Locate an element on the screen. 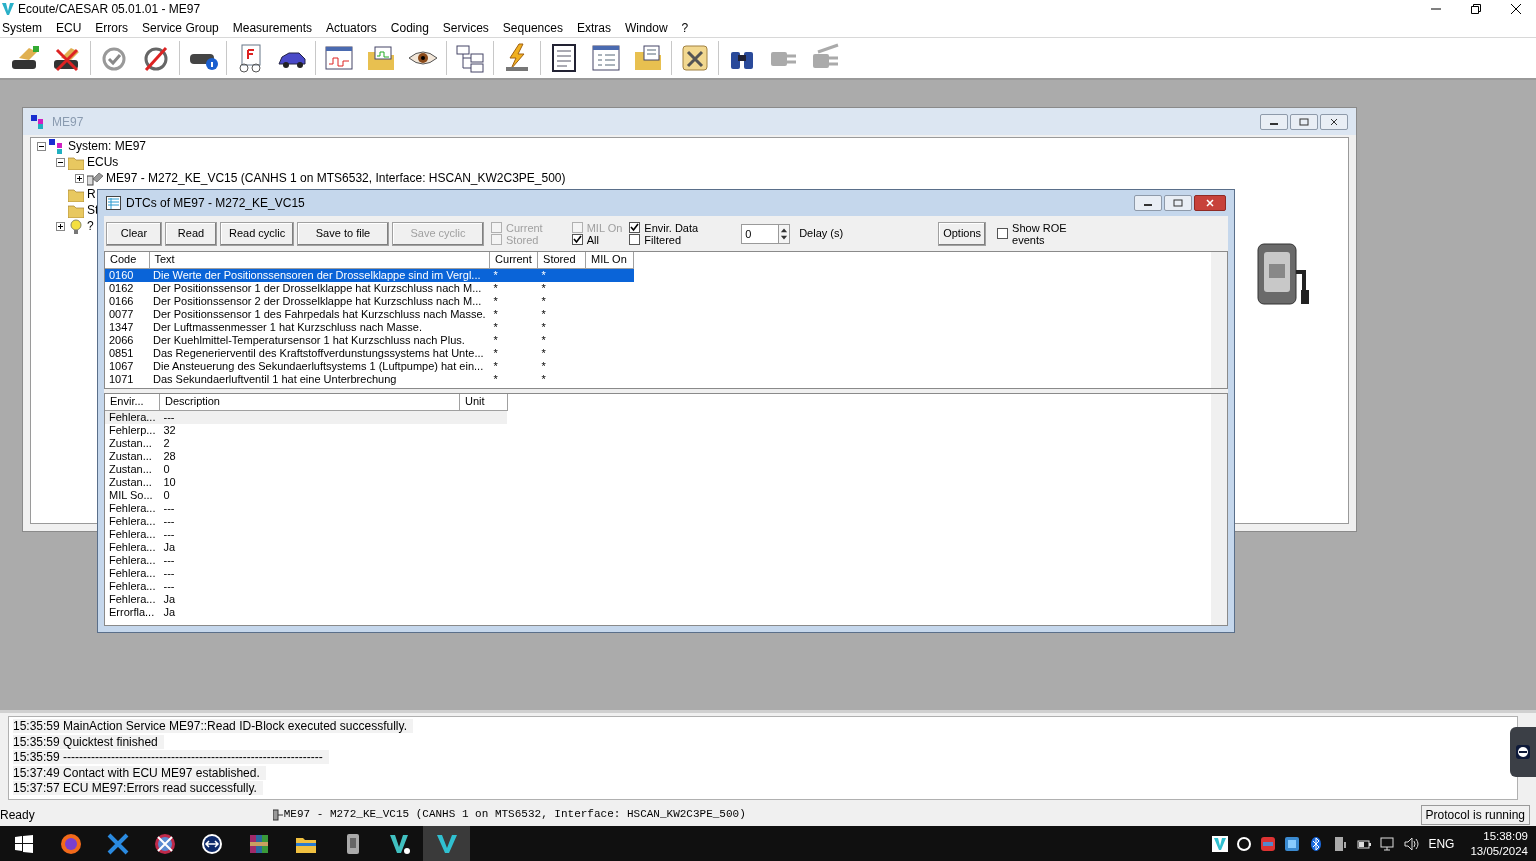  dtc-row: 1067 Die Ansteuerung des Sekundaerluftsystems 1 (Luftpumpe) hat ein... * * is located at coordinates (369, 366).